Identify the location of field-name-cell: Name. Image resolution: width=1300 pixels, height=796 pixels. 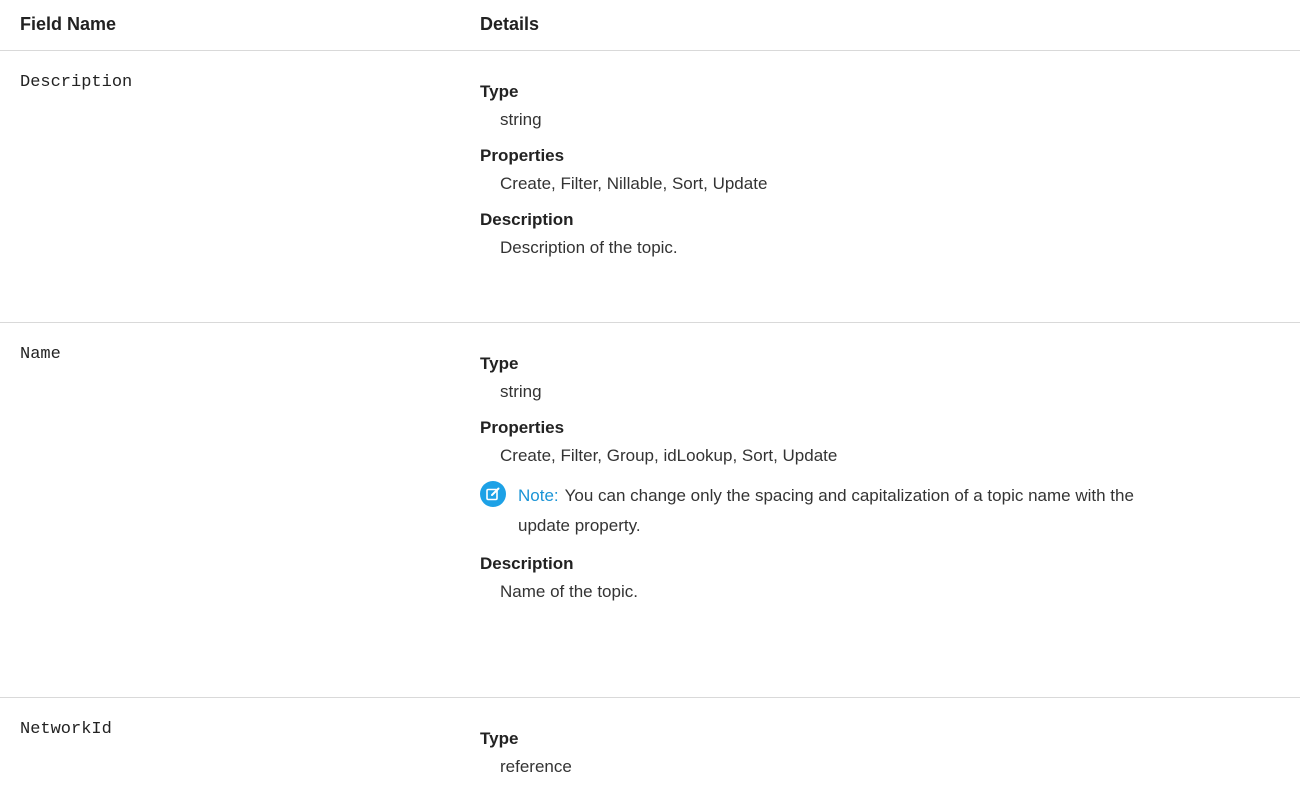
(40, 354).